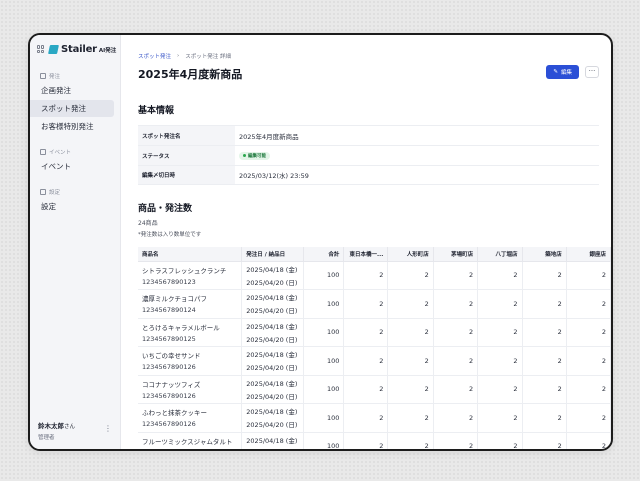  What do you see at coordinates (72, 126) in the screenshot?
I see `sidebar-item-special-order: お客様特別発注` at bounding box center [72, 126].